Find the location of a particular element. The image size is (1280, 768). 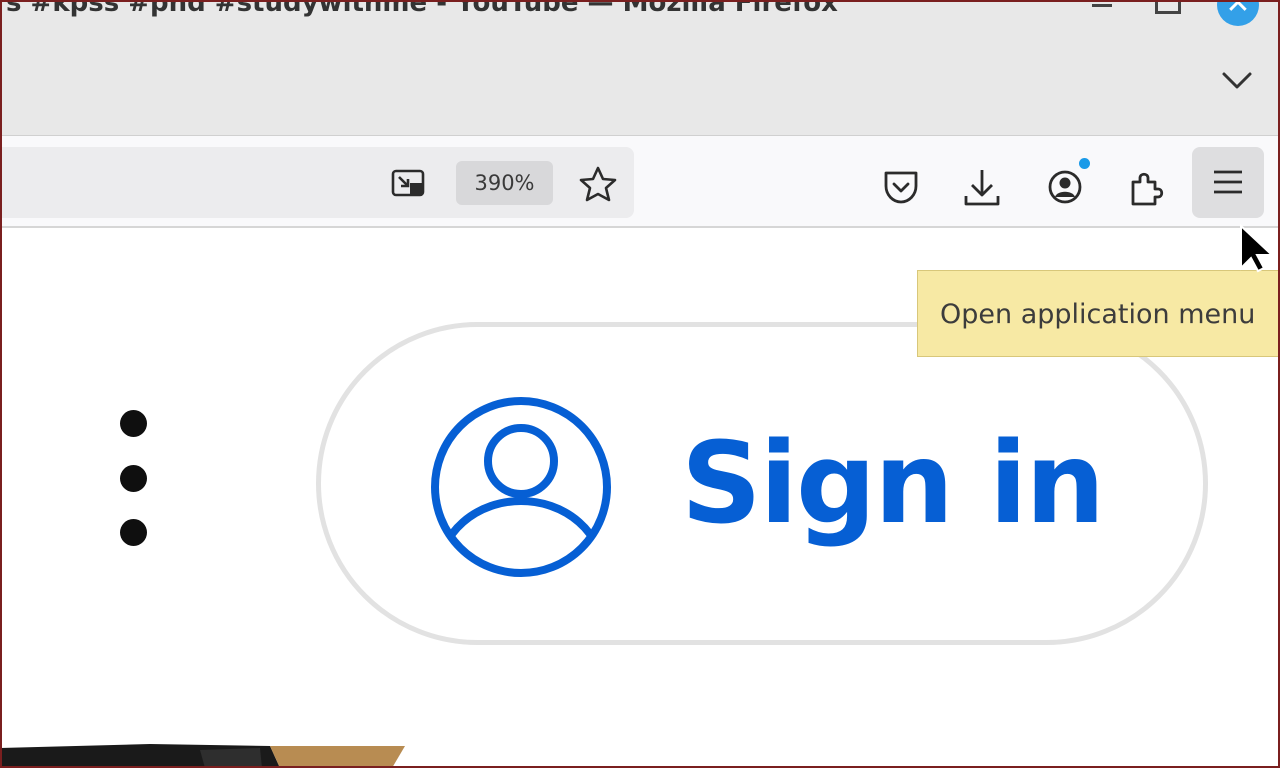

picture-in-picture-icon is located at coordinates (408, 183).